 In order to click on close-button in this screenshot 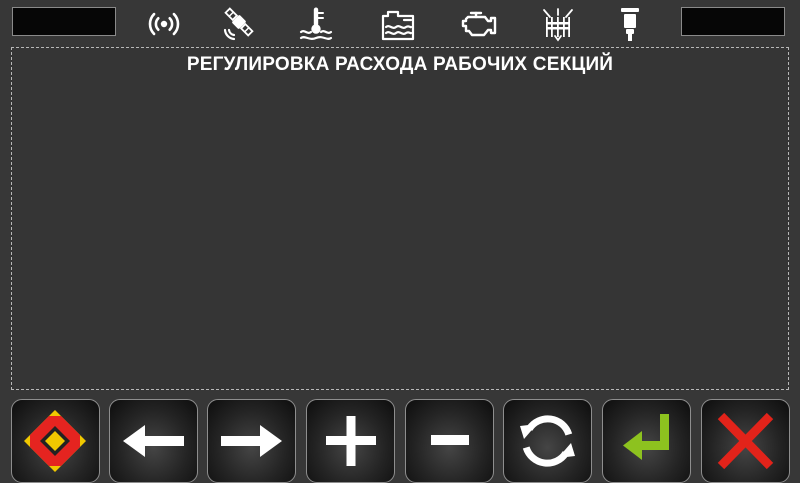, I will do `click(745, 441)`.